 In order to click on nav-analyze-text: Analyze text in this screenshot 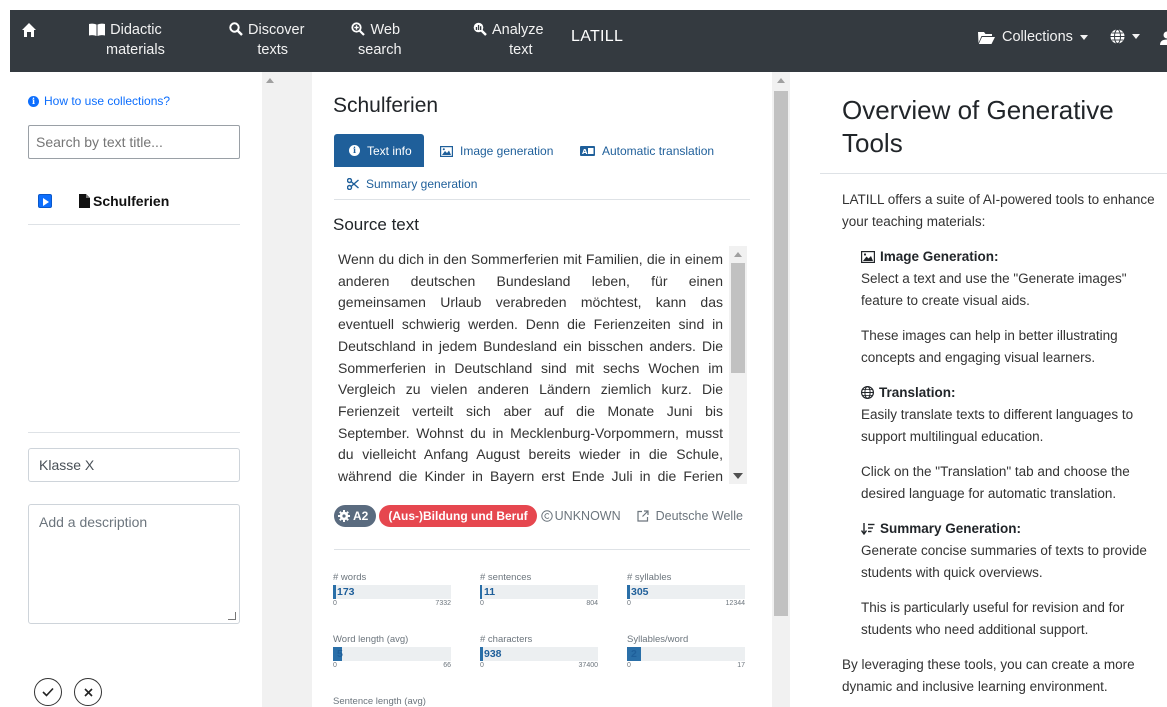, I will do `click(508, 40)`.